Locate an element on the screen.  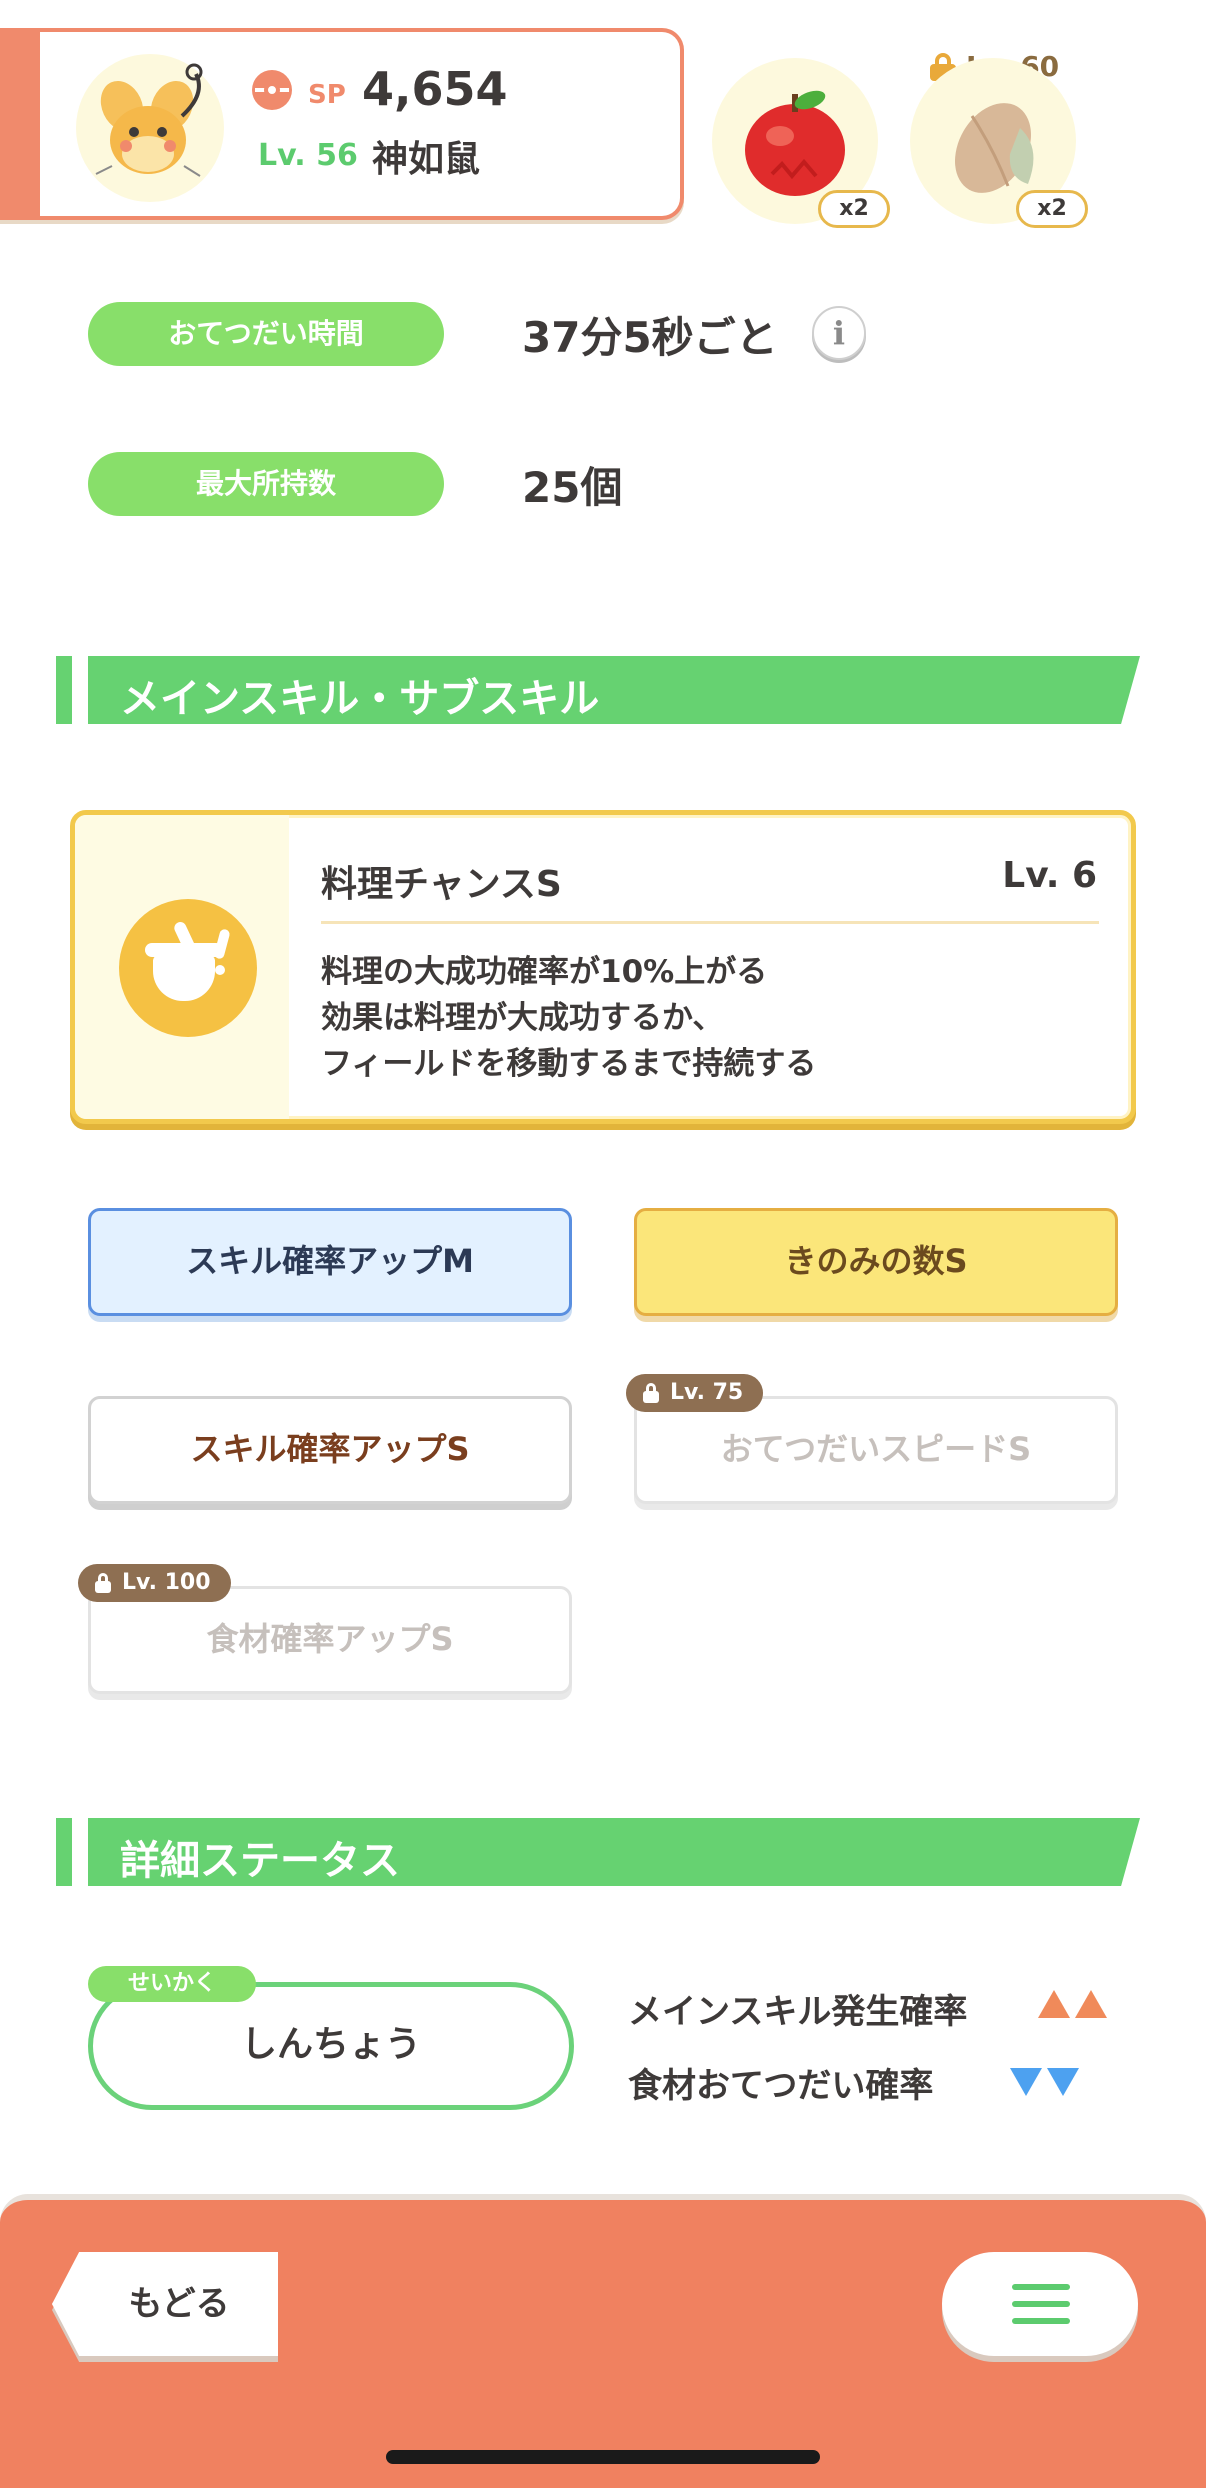
sub-skill-button: スキル確率アップS is located at coordinates (330, 1450).